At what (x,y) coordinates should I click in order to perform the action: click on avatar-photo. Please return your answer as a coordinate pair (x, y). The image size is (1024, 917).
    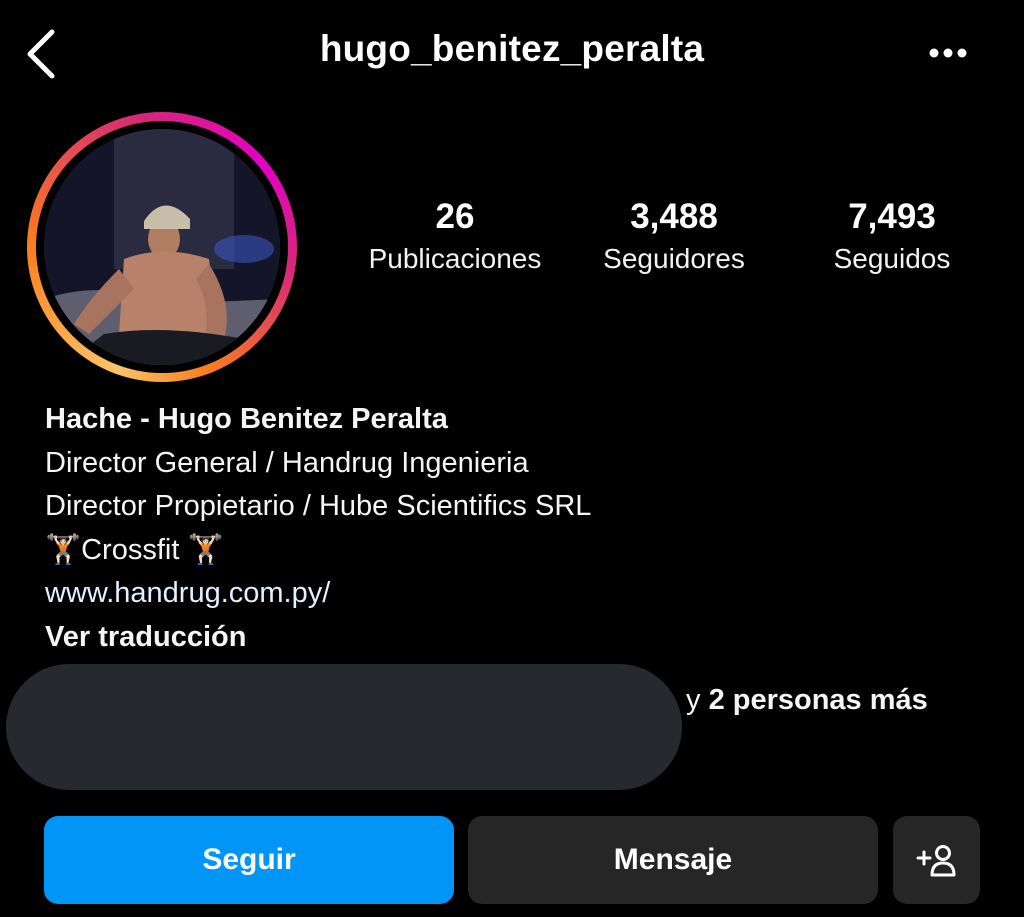
    Looking at the image, I should click on (162, 247).